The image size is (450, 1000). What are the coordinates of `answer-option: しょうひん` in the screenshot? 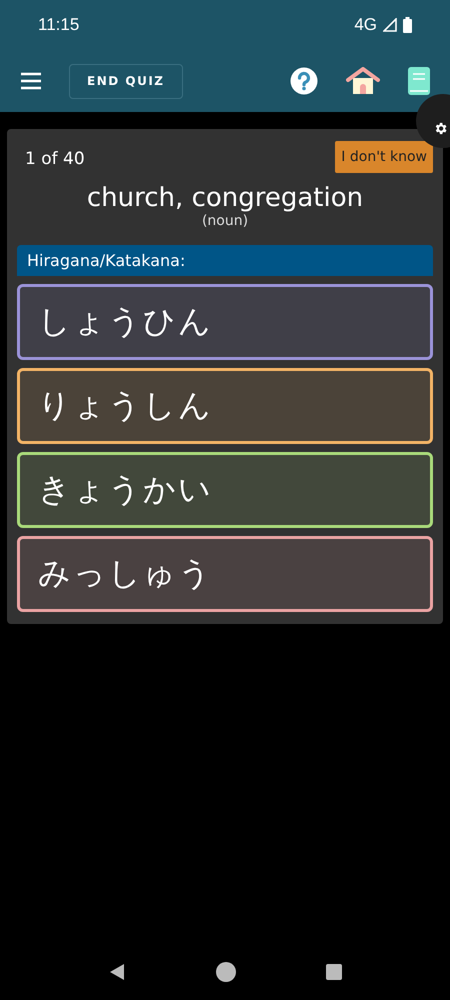 It's located at (225, 322).